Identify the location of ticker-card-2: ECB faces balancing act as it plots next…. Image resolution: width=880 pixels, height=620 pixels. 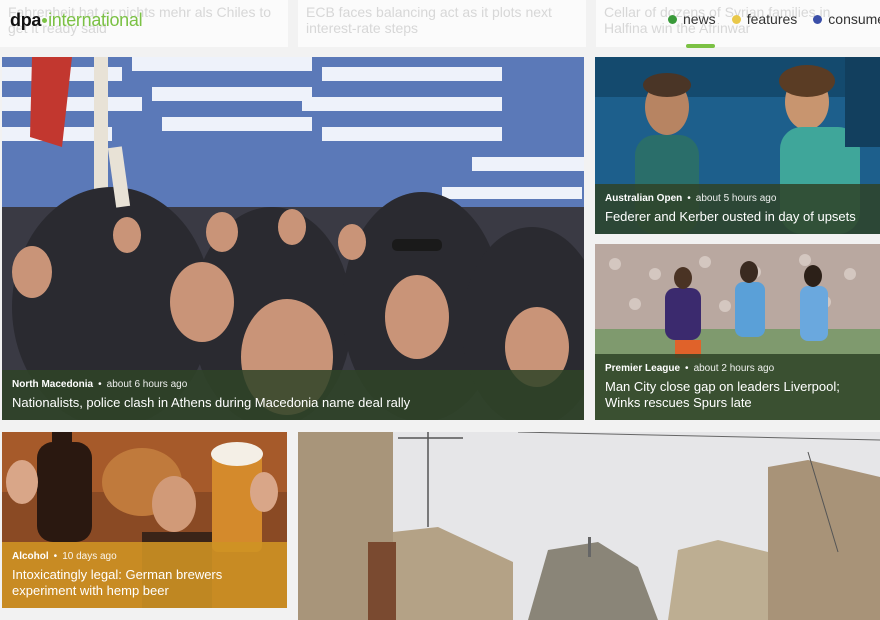
(442, 23).